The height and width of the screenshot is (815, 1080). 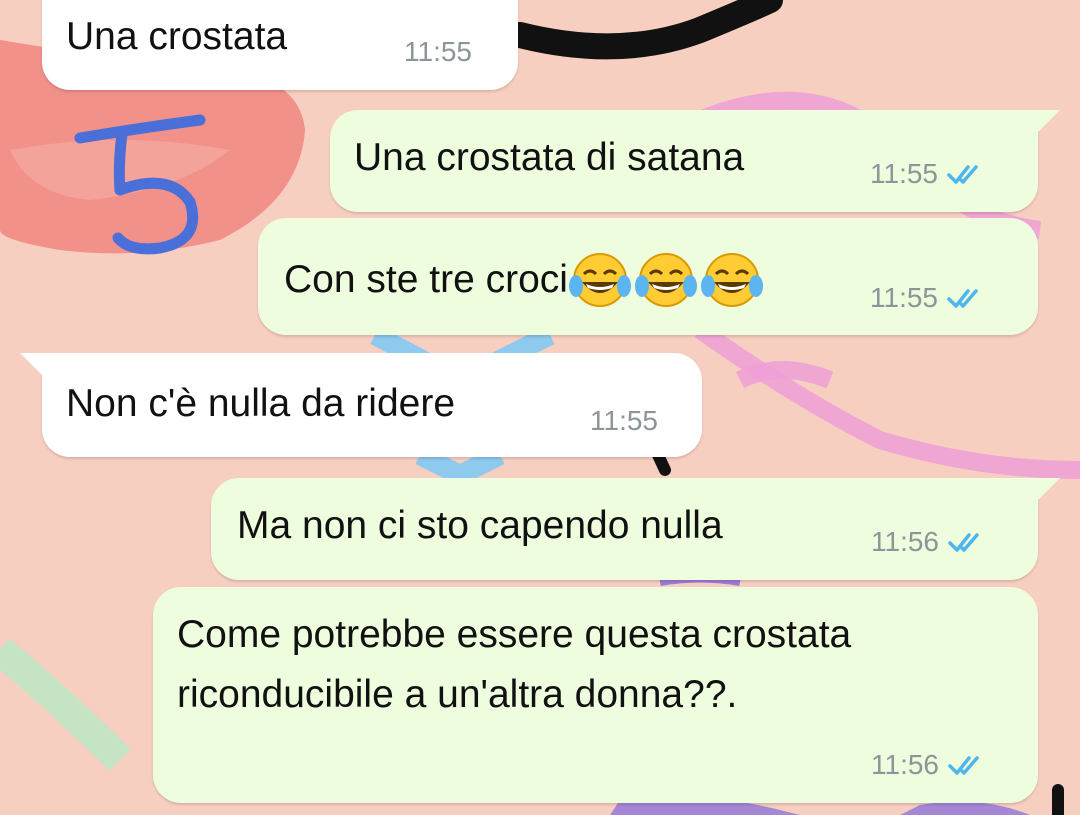 I want to click on message-bubble-outgoing: Una crostata di satana 11:55, so click(x=695, y=161).